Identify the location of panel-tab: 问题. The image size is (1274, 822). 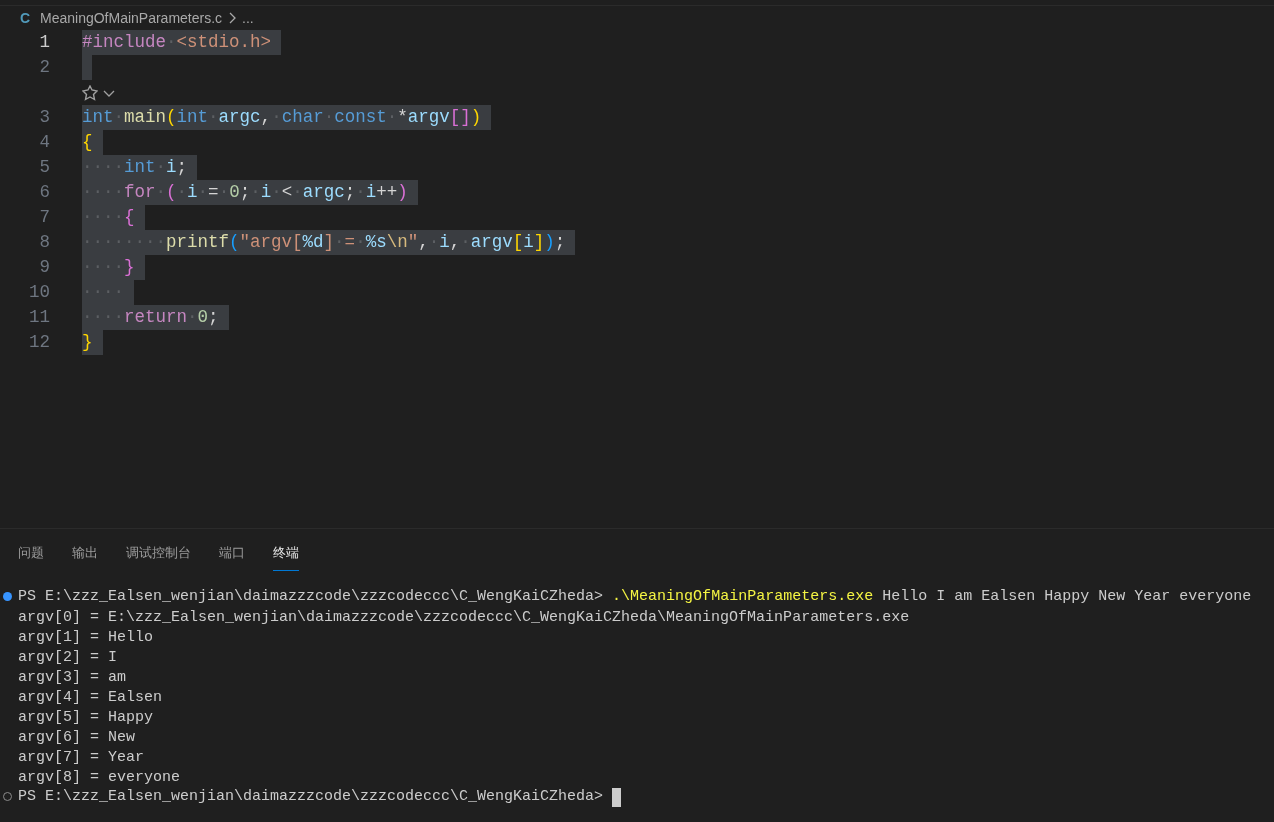
(31, 556).